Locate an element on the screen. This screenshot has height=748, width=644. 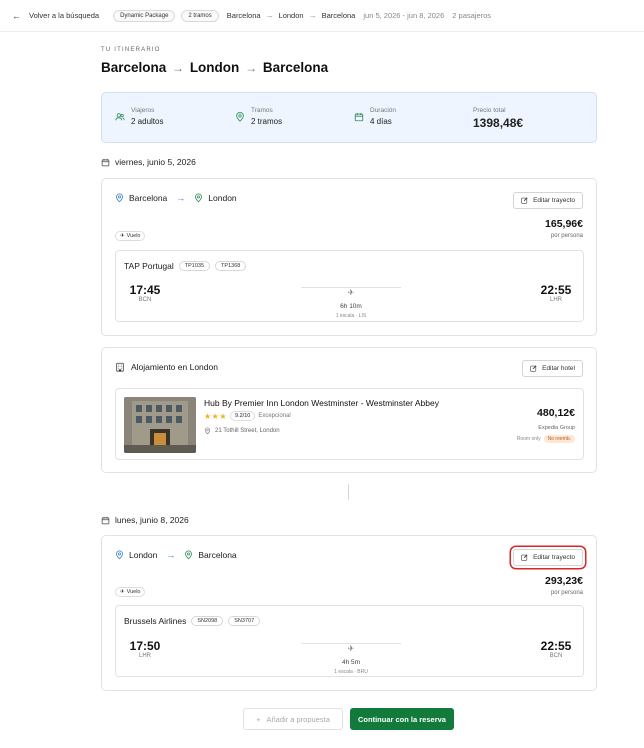
day1-date-heading: viernes, junio 5, 2026 is located at coordinates (148, 162).